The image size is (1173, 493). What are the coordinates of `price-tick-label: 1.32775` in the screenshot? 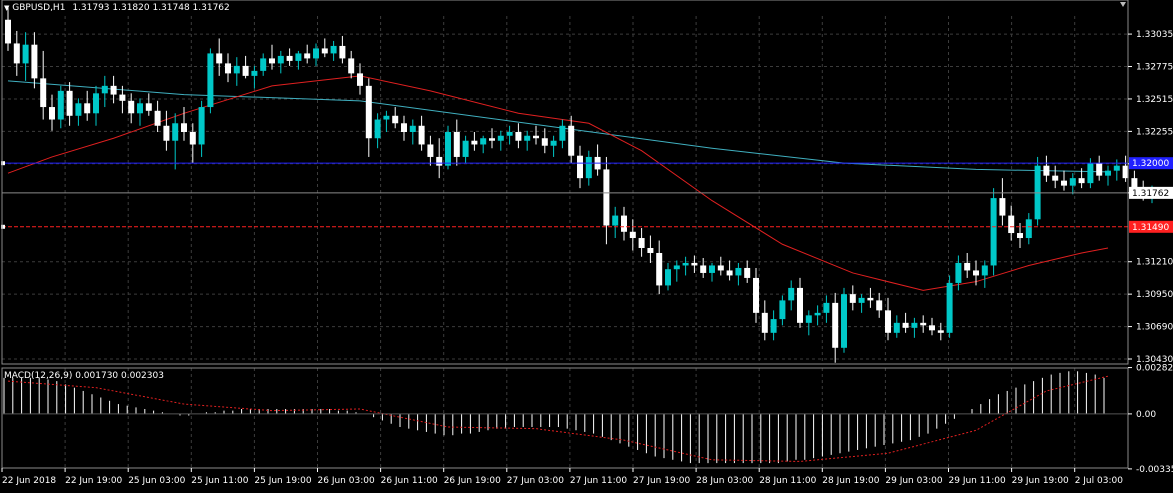 It's located at (1154, 68).